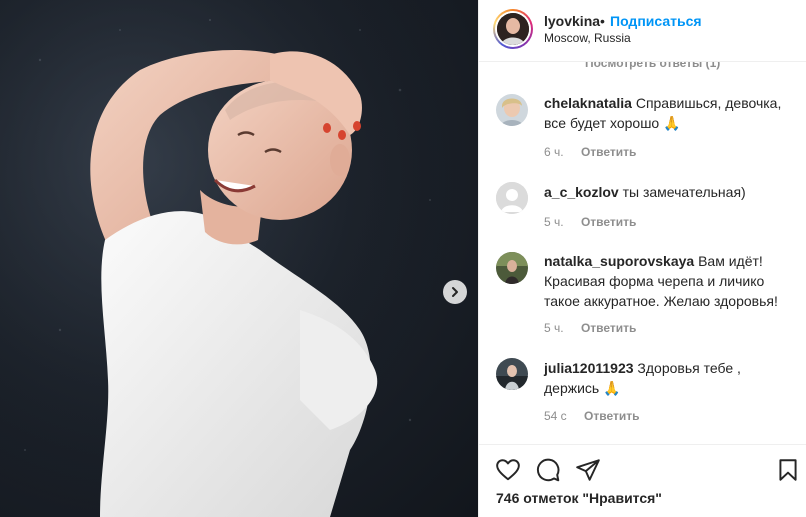 Image resolution: width=806 pixels, height=517 pixels. I want to click on comment-meta: 54 с Ответить, so click(591, 416).